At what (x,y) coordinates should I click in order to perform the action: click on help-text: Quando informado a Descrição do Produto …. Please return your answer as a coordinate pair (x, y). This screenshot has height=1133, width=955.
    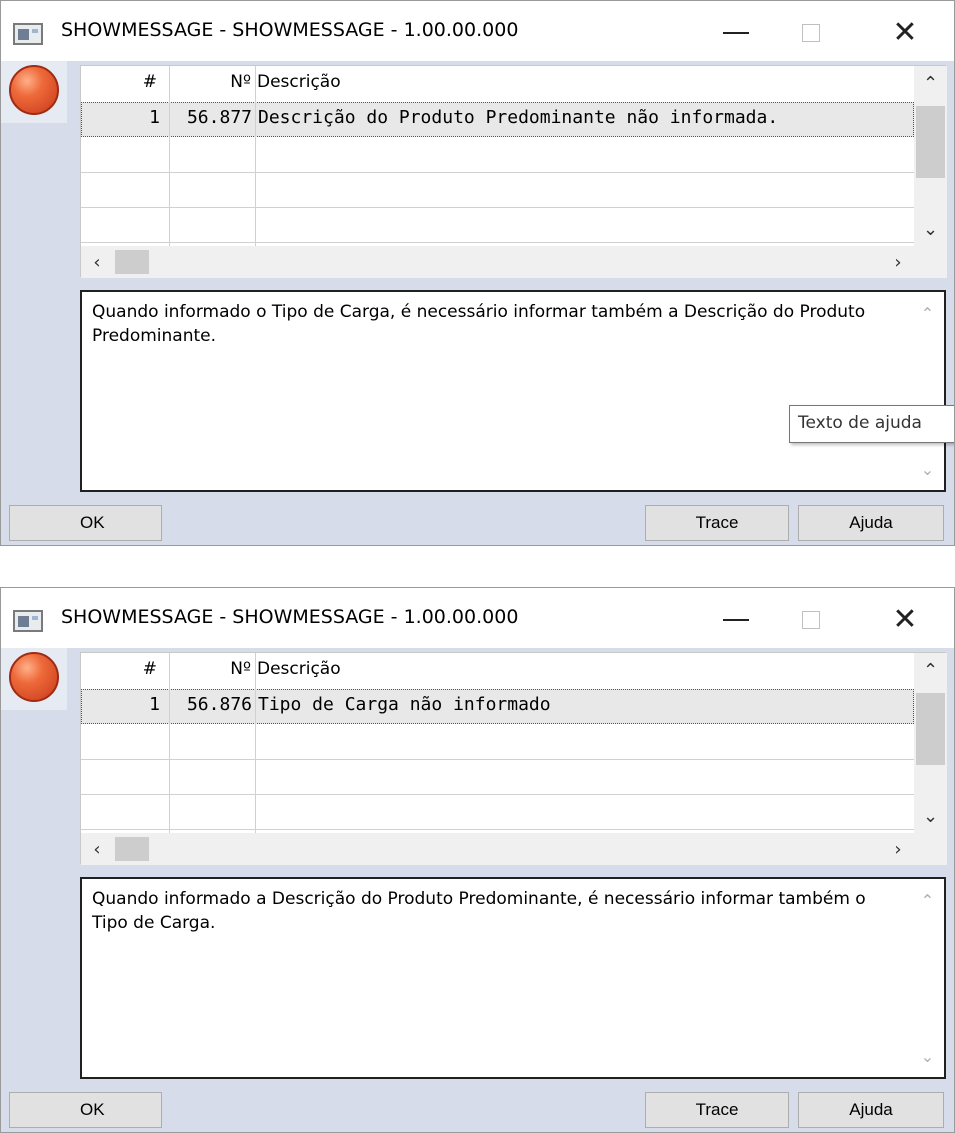
    Looking at the image, I should click on (479, 911).